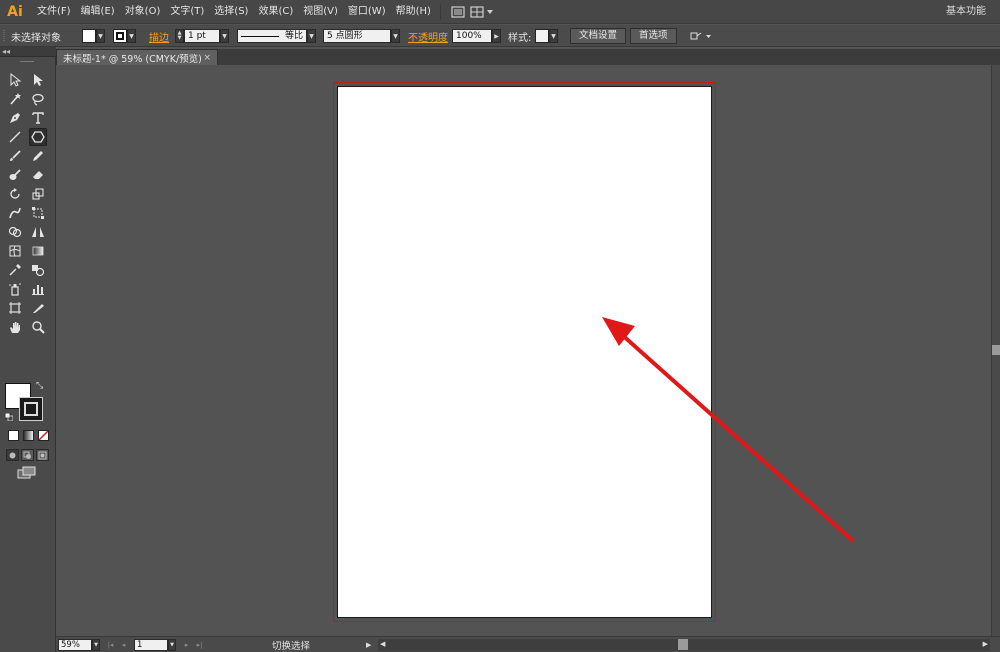 This screenshot has width=1000, height=652. Describe the element at coordinates (598, 36) in the screenshot. I see `document-setup-button: 文档设置` at that location.